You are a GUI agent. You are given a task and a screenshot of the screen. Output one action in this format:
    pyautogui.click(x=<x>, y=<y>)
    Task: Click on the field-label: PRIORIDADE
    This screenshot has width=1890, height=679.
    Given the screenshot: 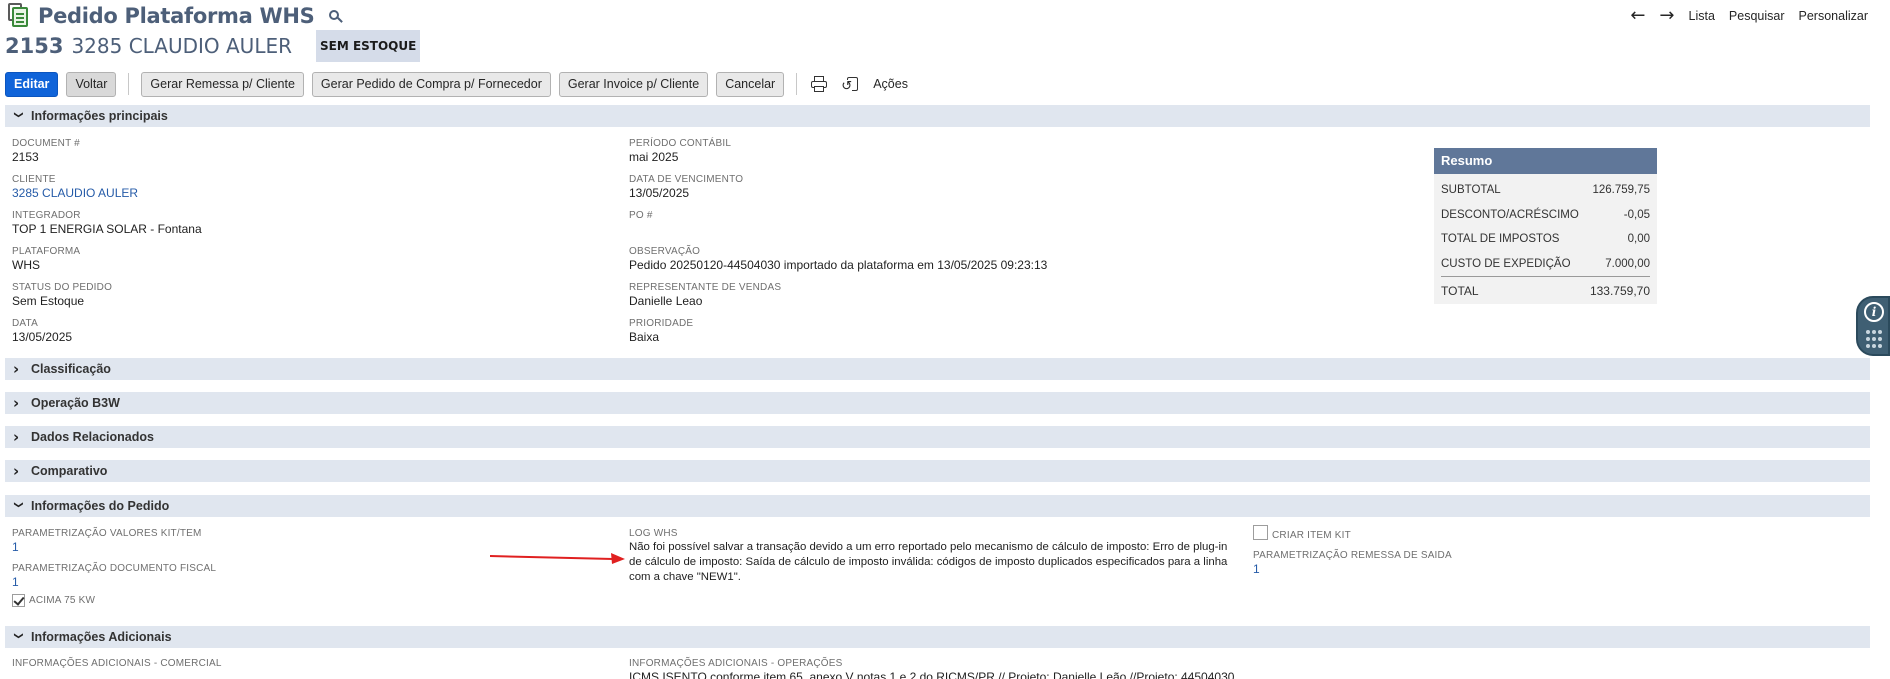 What is the action you would take?
    pyautogui.click(x=661, y=323)
    